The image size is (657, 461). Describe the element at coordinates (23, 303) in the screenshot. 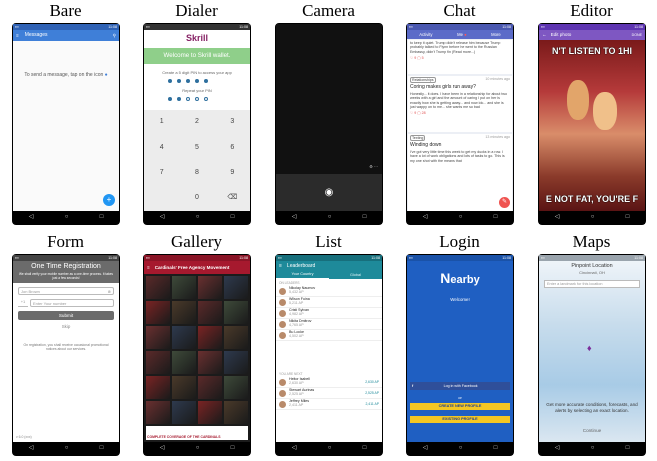

I see `country-code: +1` at that location.